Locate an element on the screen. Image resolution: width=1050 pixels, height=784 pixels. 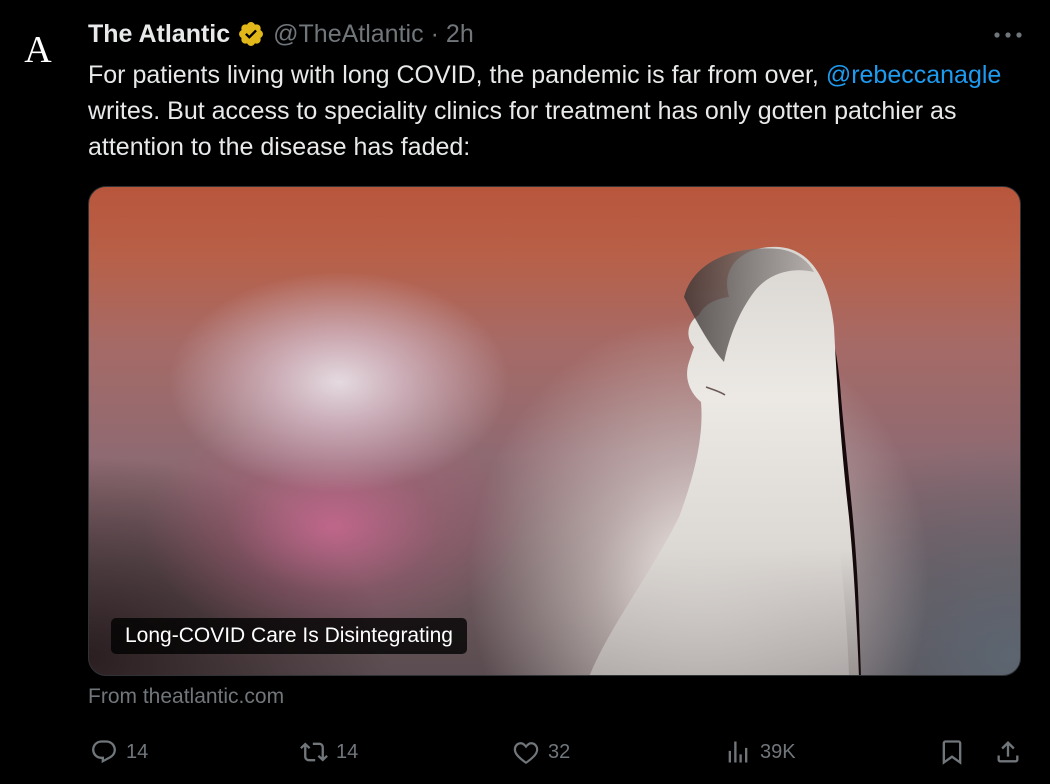
avatar-logo-letter: A is located at coordinates (38, 50).